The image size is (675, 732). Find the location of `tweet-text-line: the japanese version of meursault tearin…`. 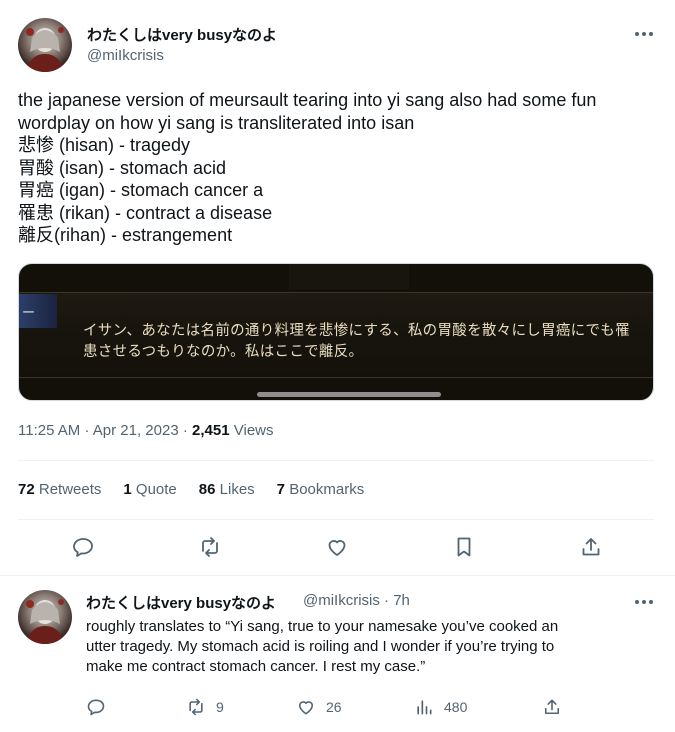

tweet-text-line: the japanese version of meursault tearin… is located at coordinates (307, 100).